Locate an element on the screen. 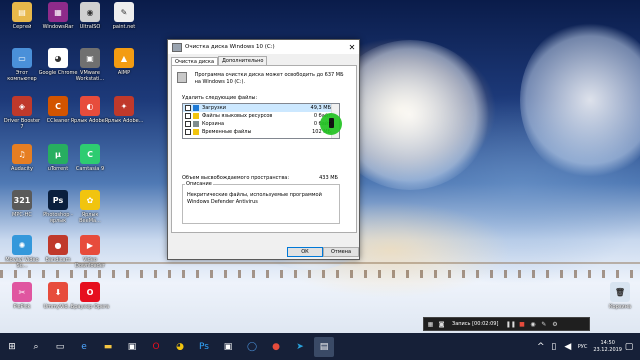 The width and height of the screenshot is (640, 360). vmware-icon: ▣ is located at coordinates (228, 347).